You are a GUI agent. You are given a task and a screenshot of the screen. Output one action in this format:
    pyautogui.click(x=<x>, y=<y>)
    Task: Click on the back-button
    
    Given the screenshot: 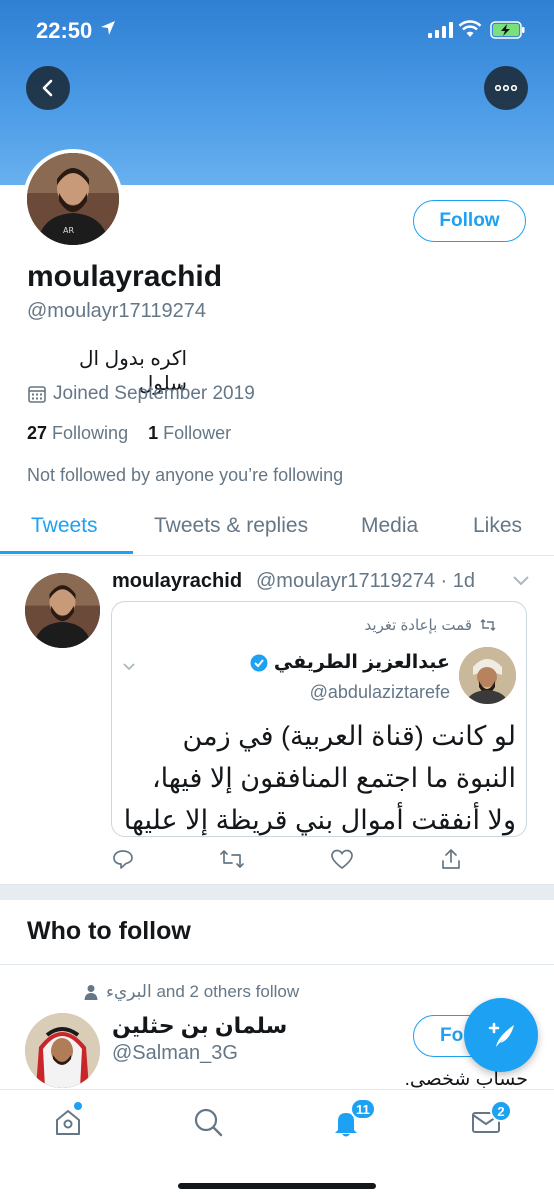 What is the action you would take?
    pyautogui.click(x=48, y=88)
    